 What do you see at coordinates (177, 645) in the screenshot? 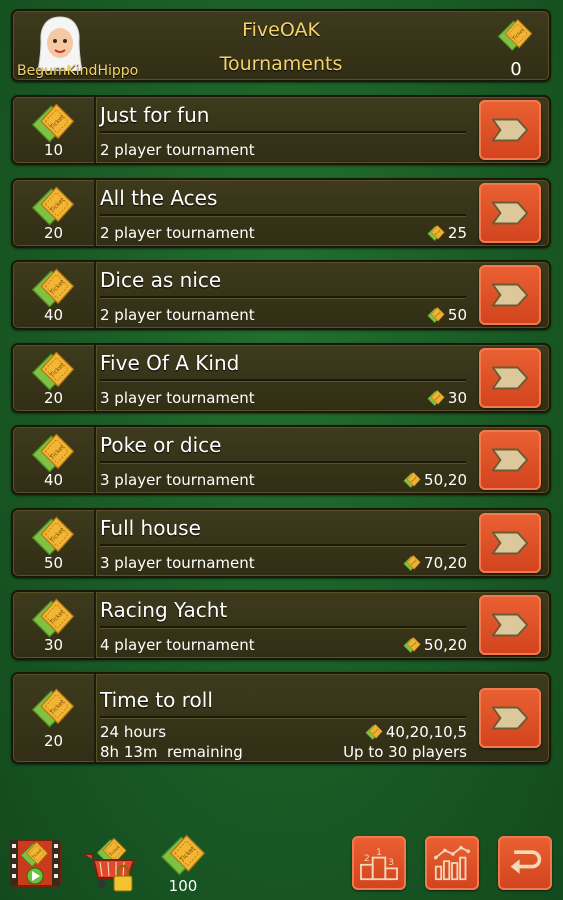
I see `tournament-players: 4 player tournament` at bounding box center [177, 645].